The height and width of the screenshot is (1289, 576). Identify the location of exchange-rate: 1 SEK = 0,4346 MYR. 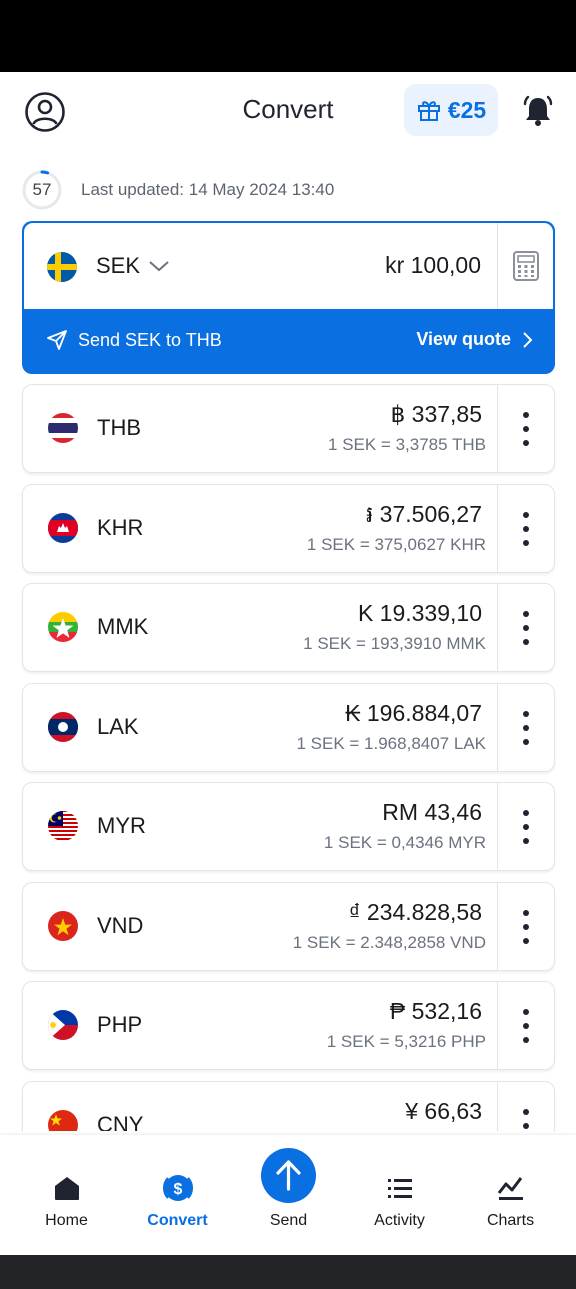
(404, 842).